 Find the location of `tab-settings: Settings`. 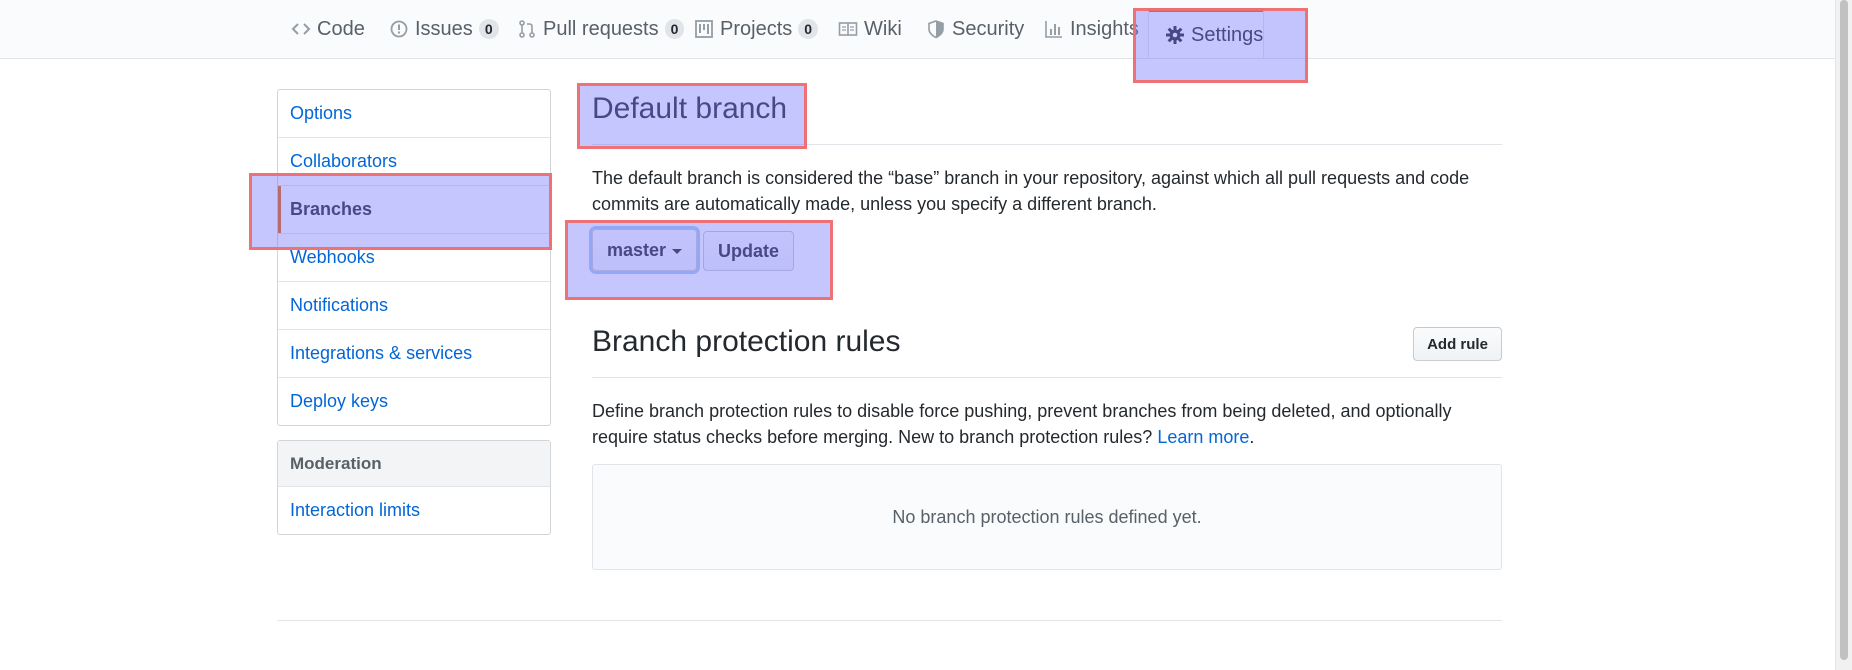

tab-settings: Settings is located at coordinates (1206, 33).